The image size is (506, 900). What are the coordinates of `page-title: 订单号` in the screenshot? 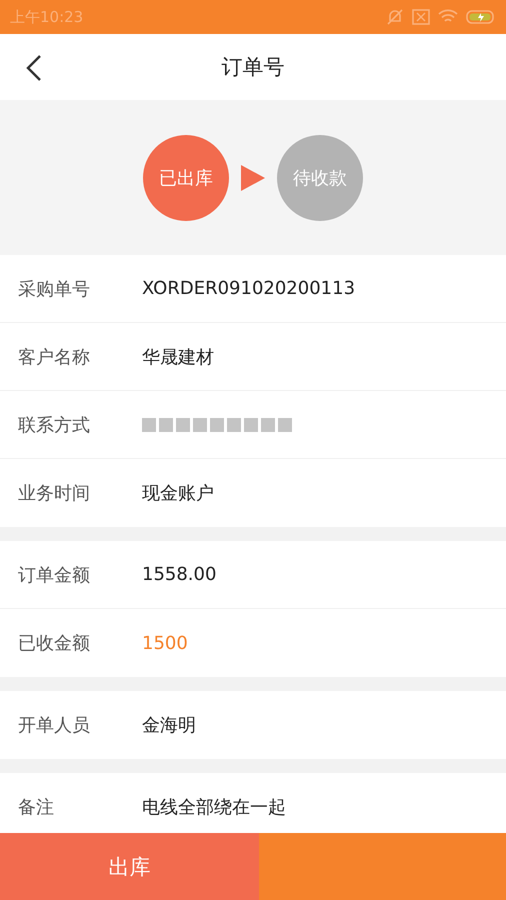 It's located at (253, 67).